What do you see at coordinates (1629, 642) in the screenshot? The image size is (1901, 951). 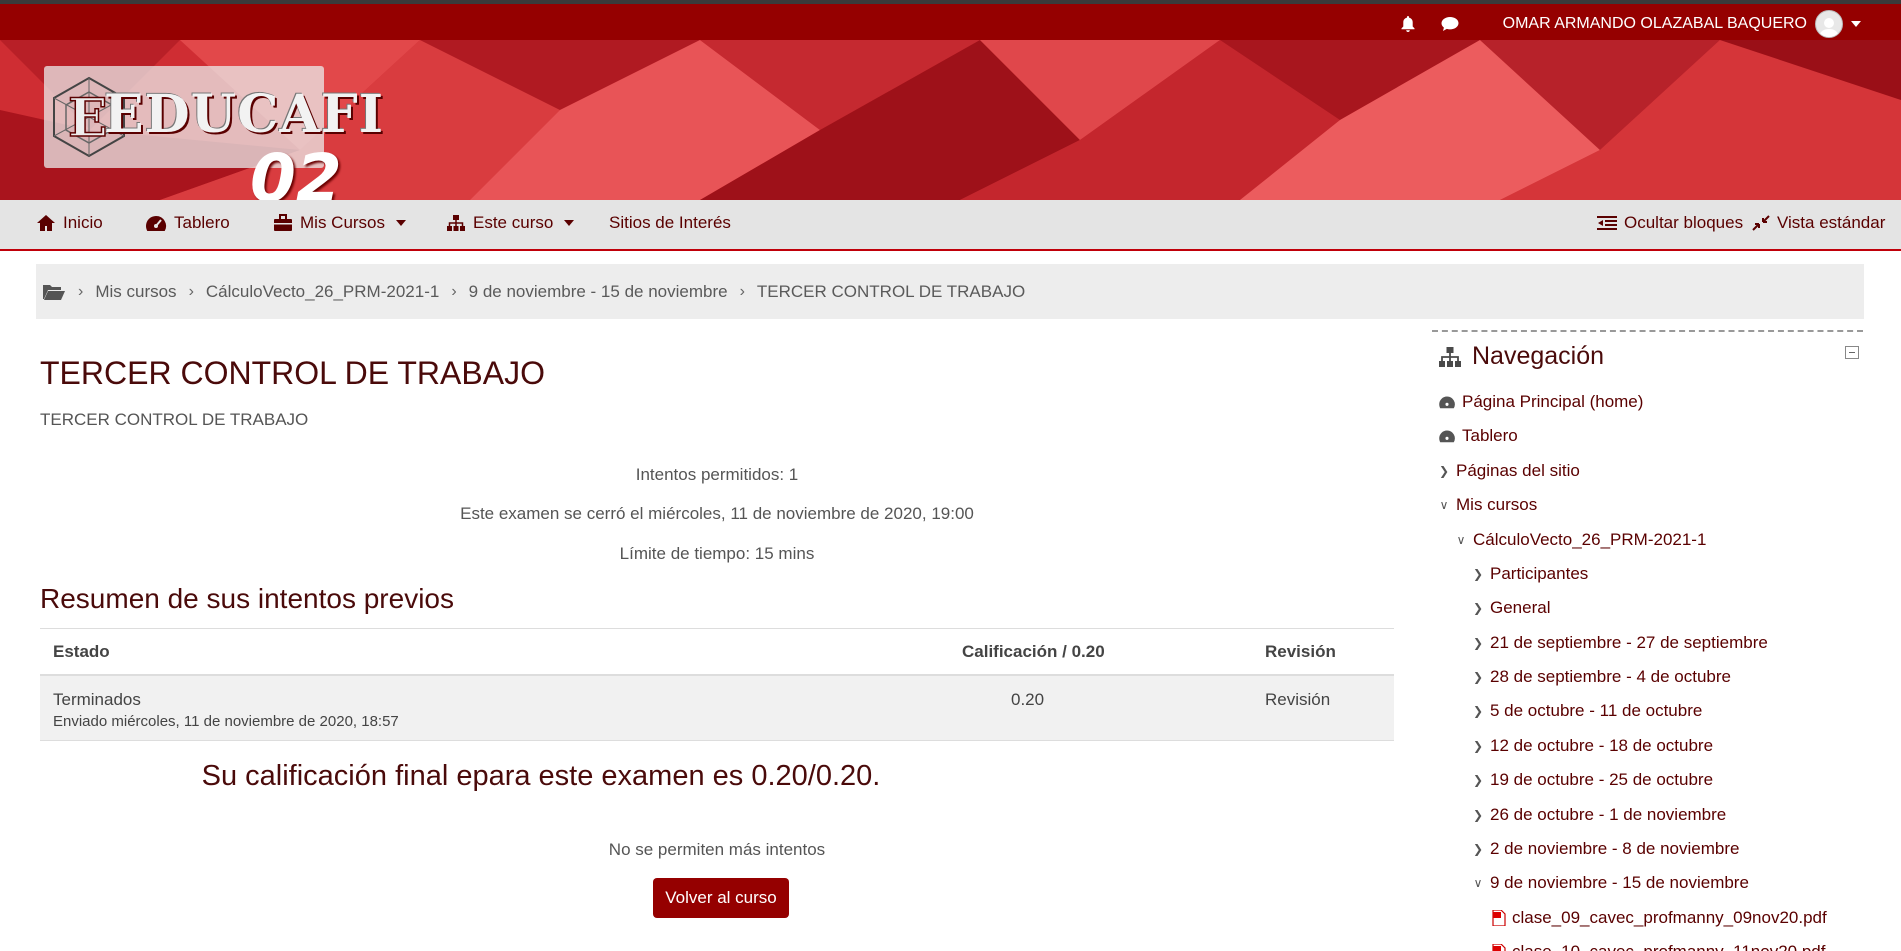 I see `nav-item-label: 21 de septiembre - 27 de septiembre` at bounding box center [1629, 642].